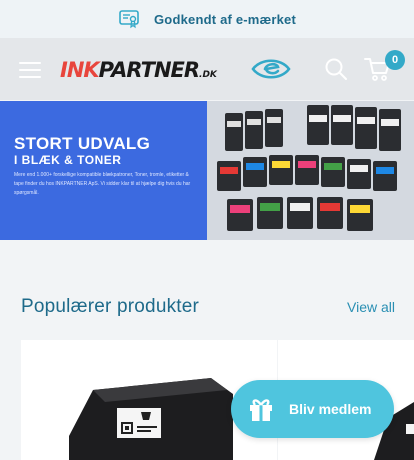  What do you see at coordinates (110, 306) in the screenshot?
I see `section-title: Populærer produkter` at bounding box center [110, 306].